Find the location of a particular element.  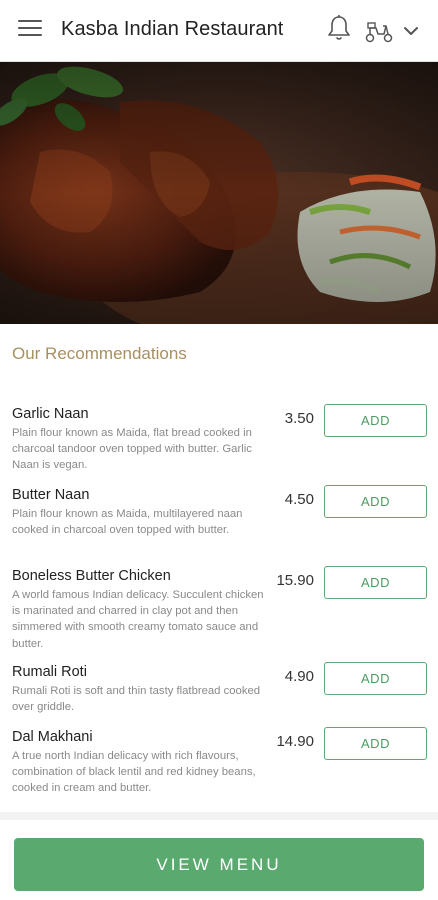

restaurant-title: Kasba Indian Restaurant is located at coordinates (172, 29).